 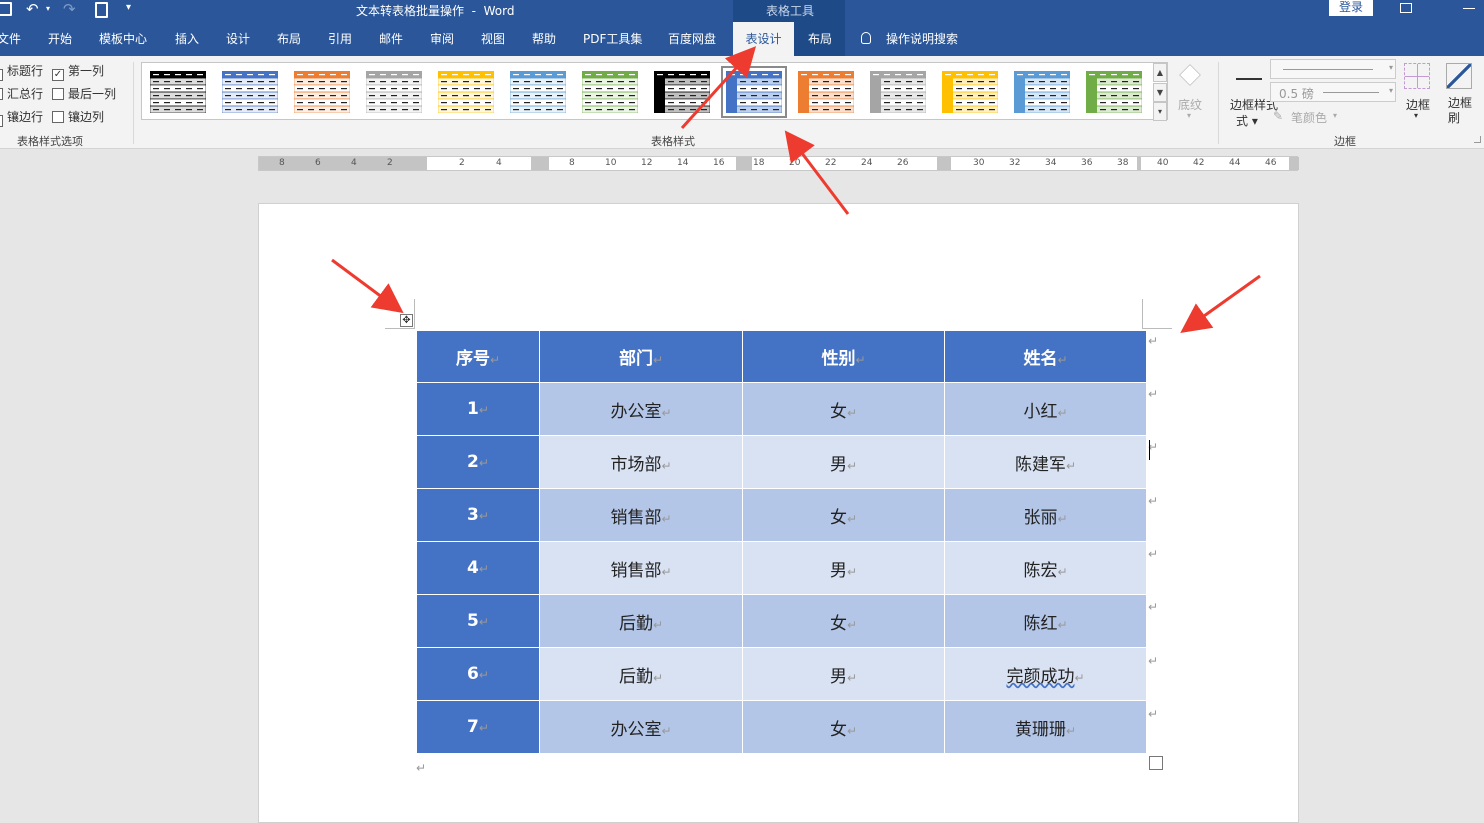 What do you see at coordinates (1477, 139) in the screenshot?
I see `dialog-launcher-icon` at bounding box center [1477, 139].